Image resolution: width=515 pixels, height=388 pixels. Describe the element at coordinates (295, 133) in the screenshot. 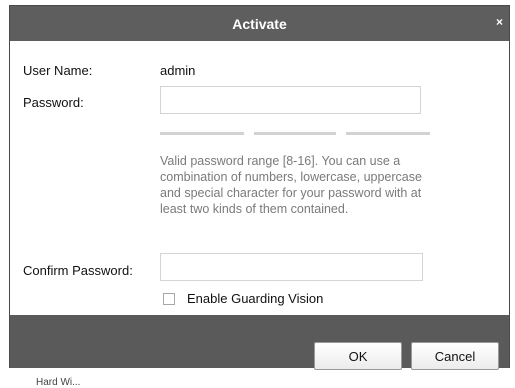

I see `strength-bar-medium` at that location.